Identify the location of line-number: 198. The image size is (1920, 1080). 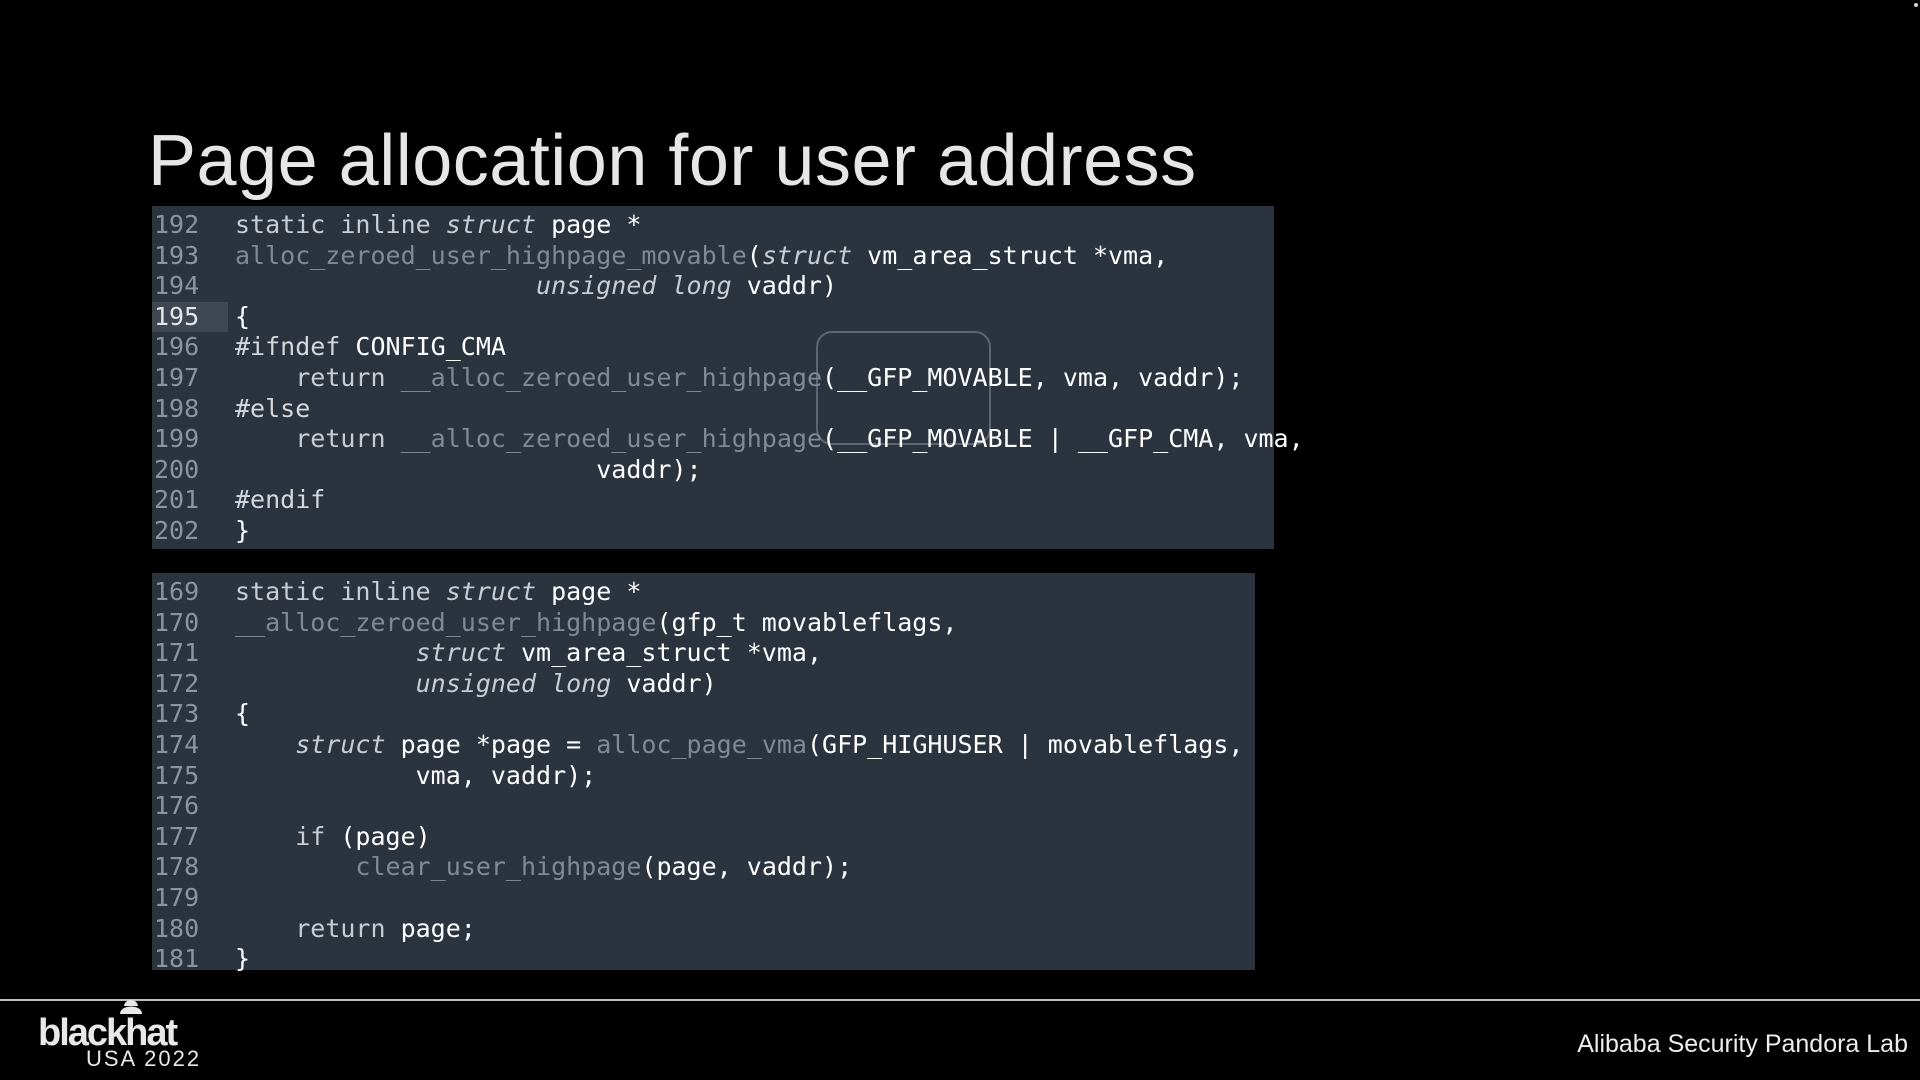
(177, 408).